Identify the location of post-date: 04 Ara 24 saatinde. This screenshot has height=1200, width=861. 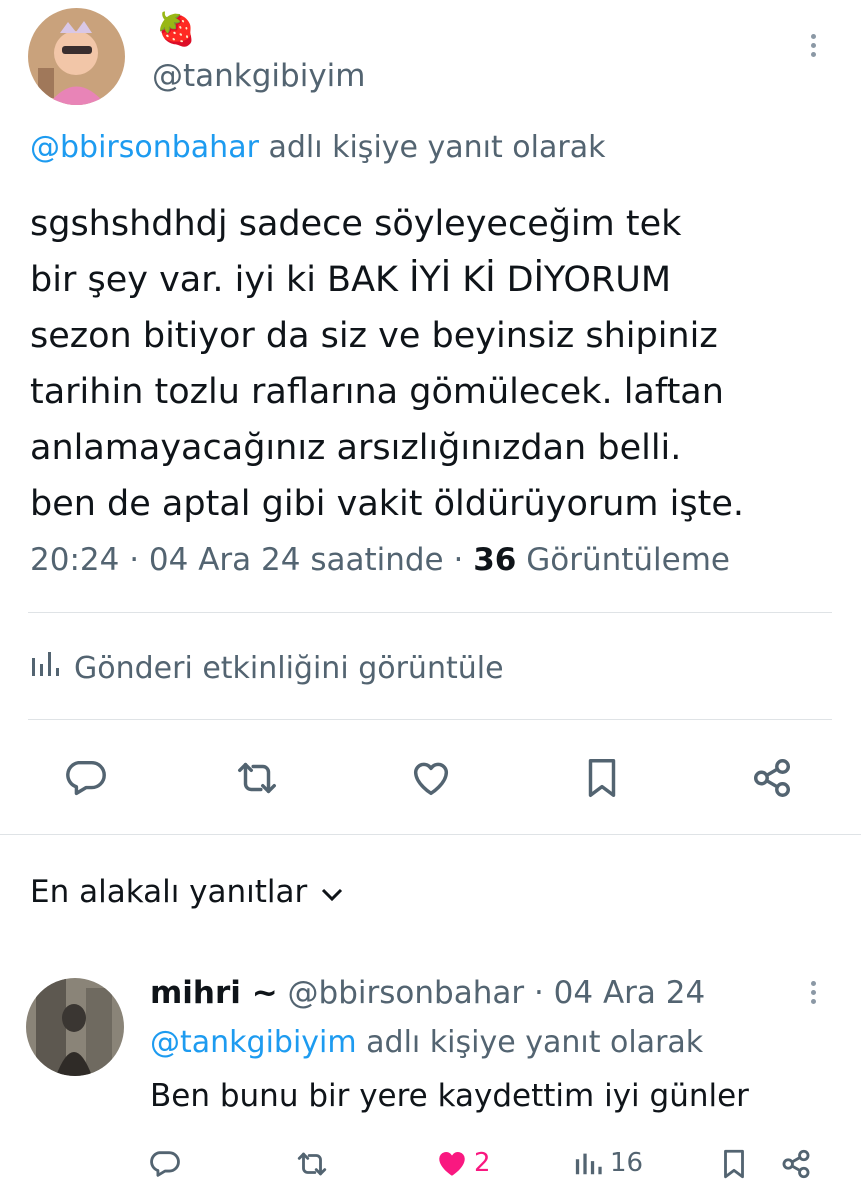
(296, 560).